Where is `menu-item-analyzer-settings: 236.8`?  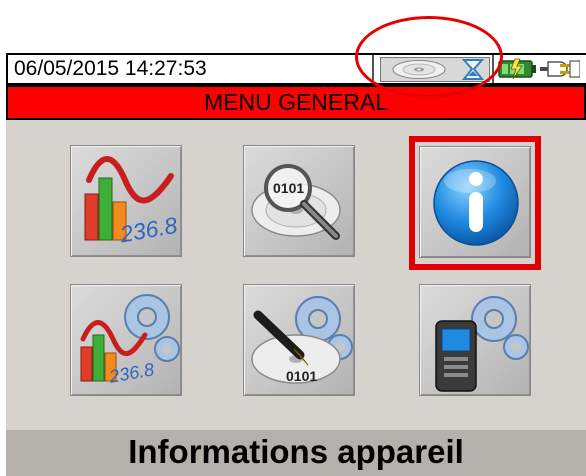
menu-item-analyzer-settings: 236.8 is located at coordinates (126, 340).